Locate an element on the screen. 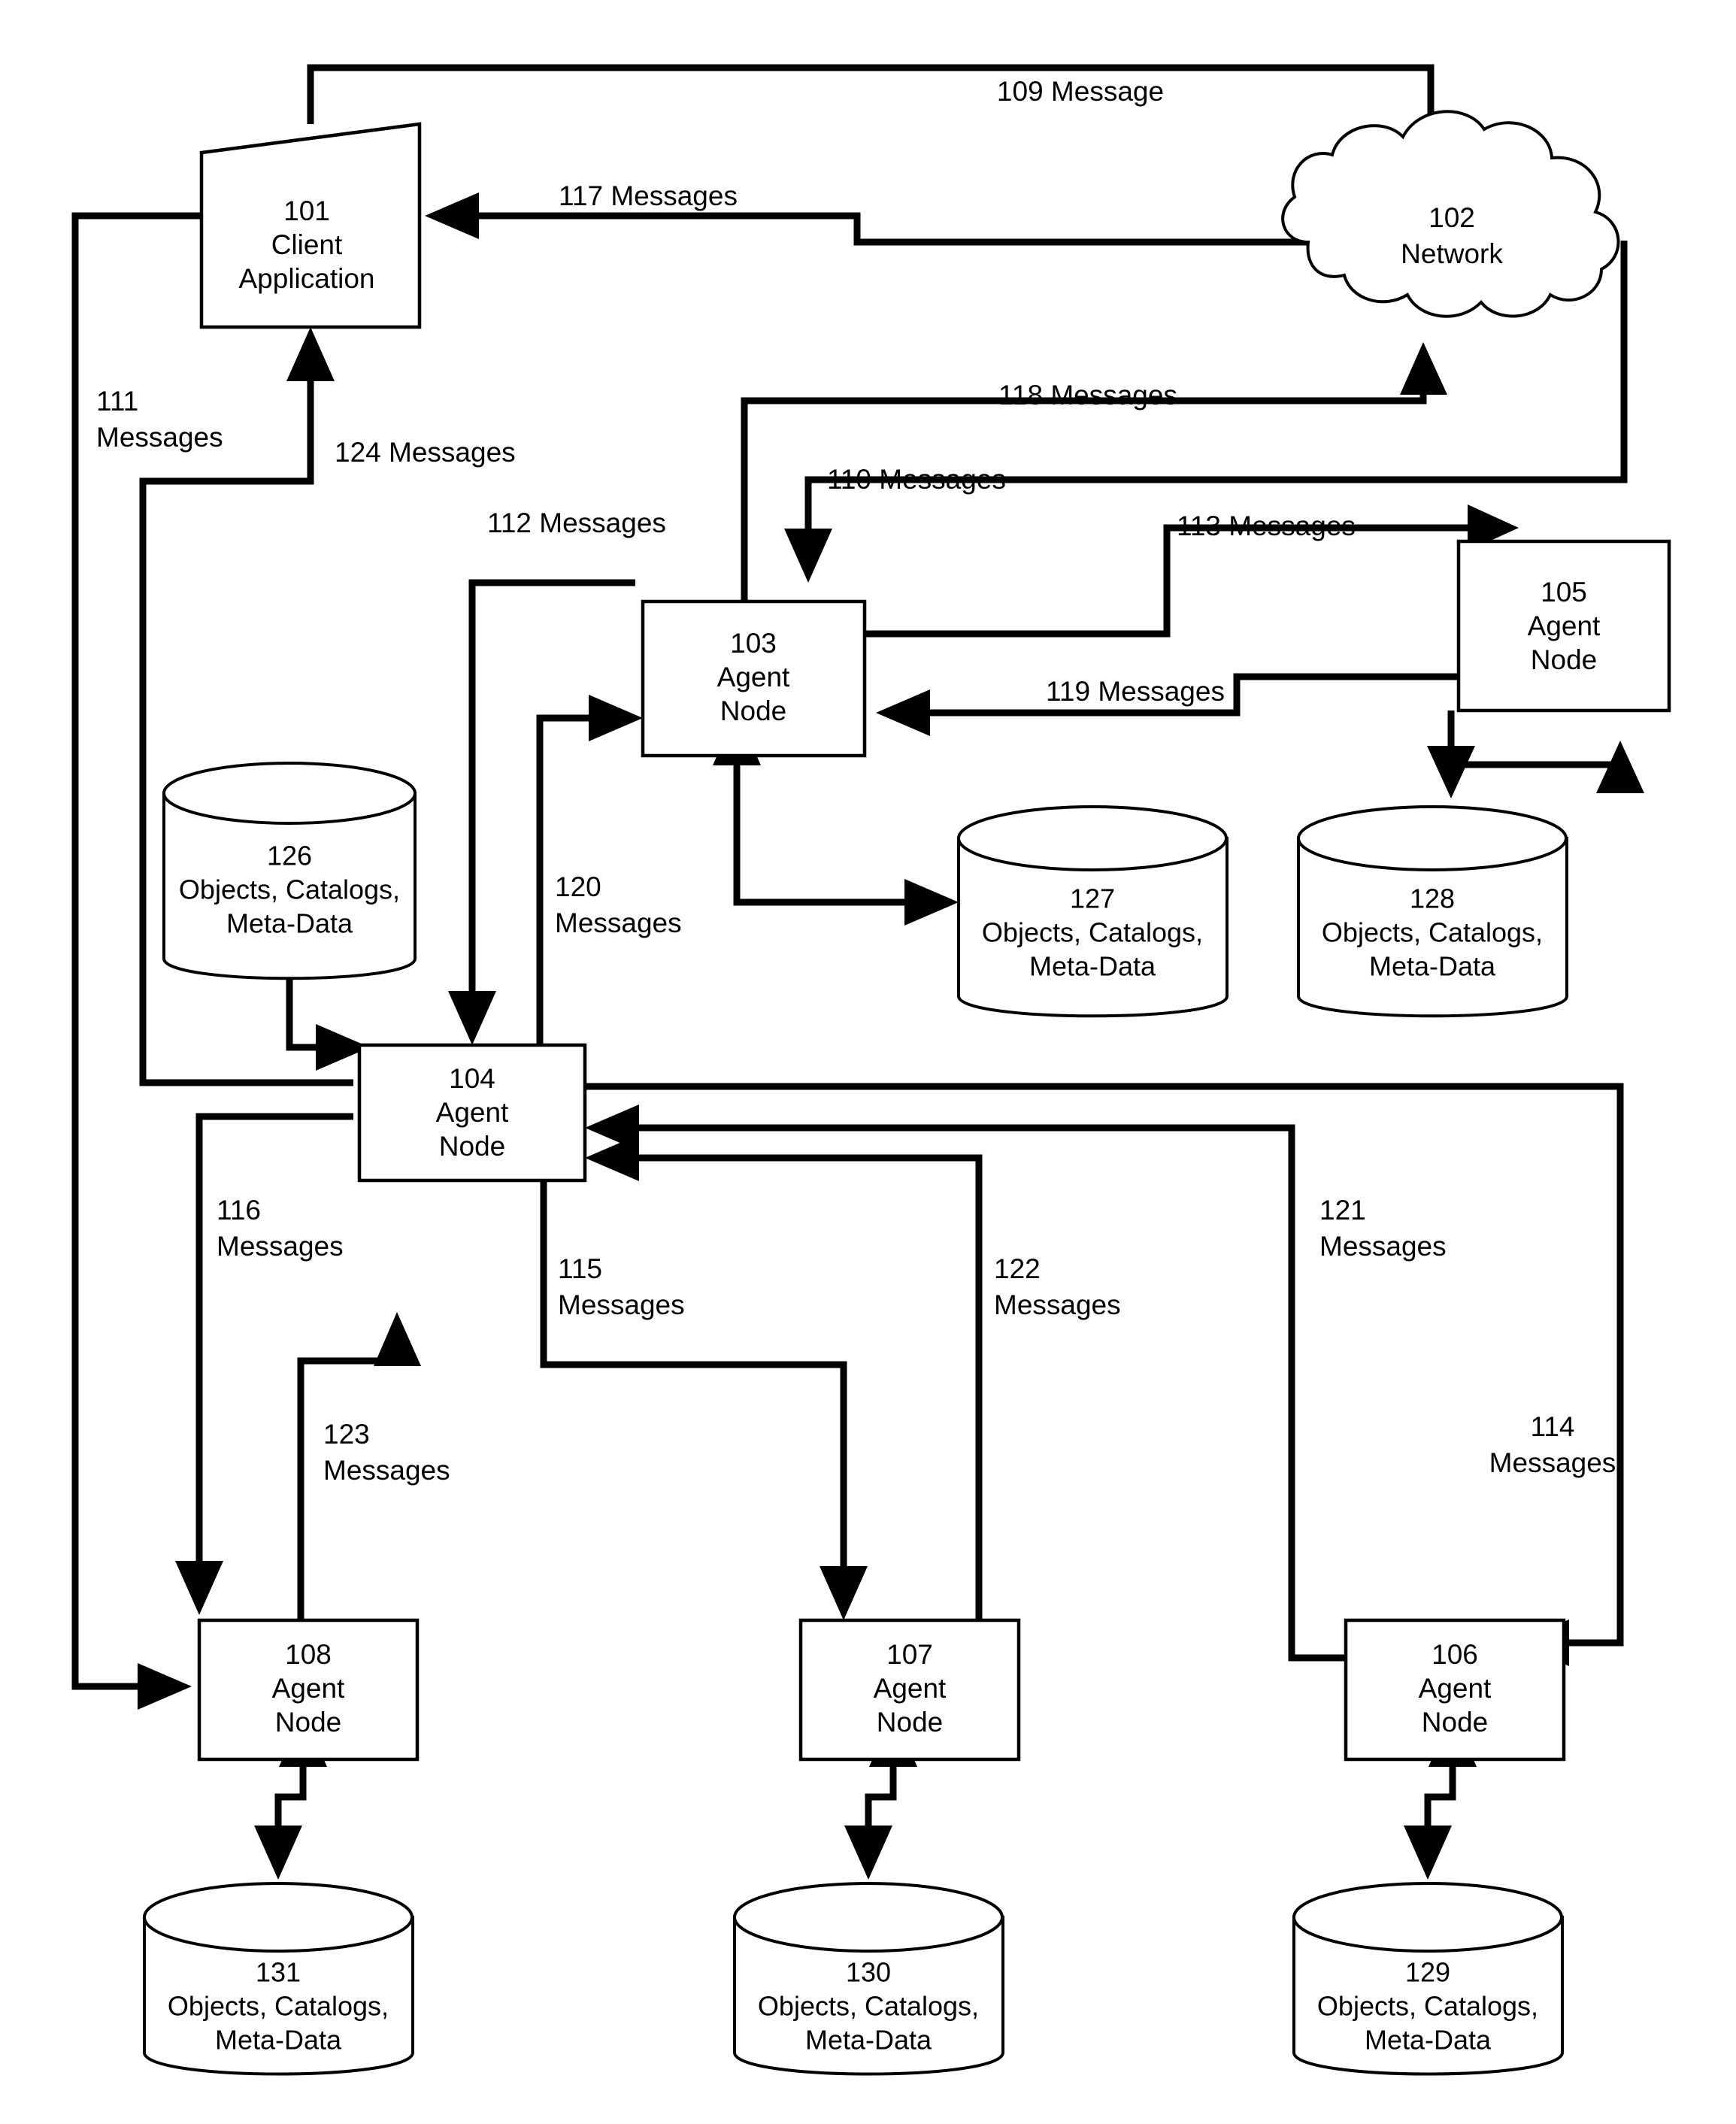  edge-label-120-line1: 120 is located at coordinates (578, 886).